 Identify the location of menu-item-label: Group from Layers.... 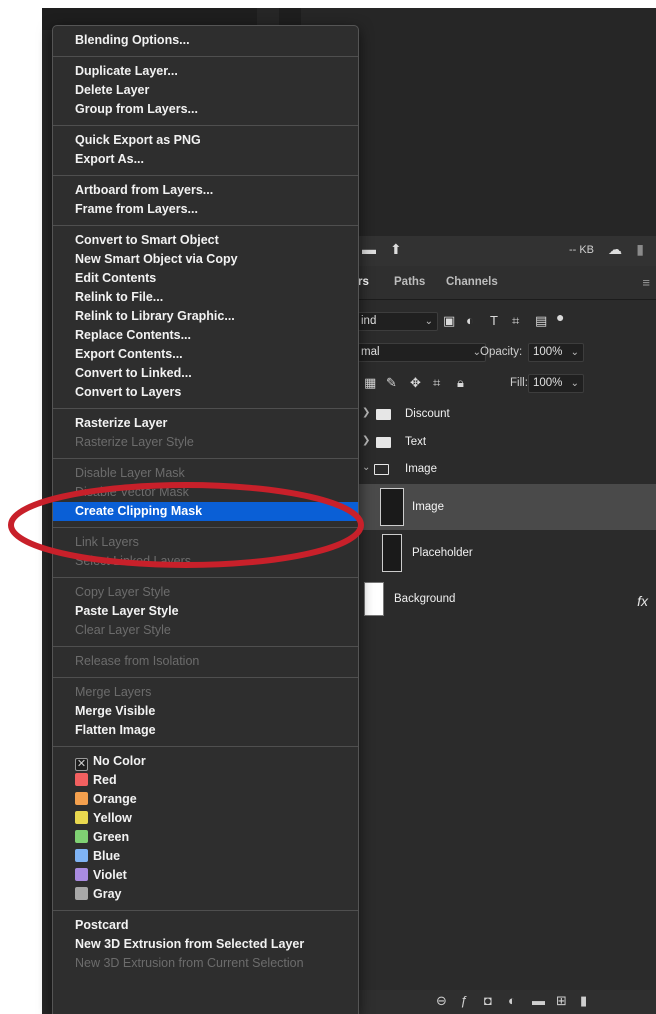
(136, 109).